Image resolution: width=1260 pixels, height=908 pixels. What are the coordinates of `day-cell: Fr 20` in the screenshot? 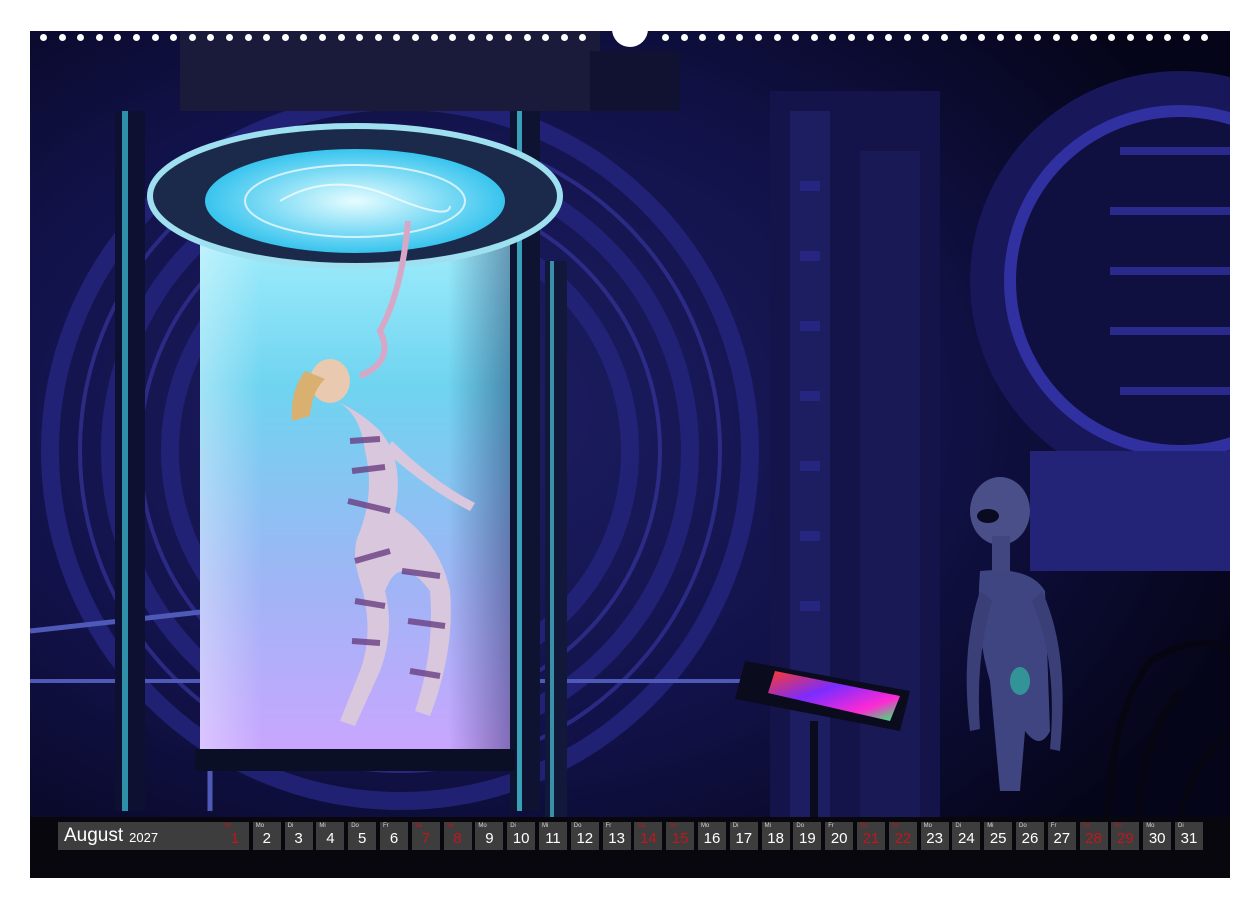 It's located at (839, 836).